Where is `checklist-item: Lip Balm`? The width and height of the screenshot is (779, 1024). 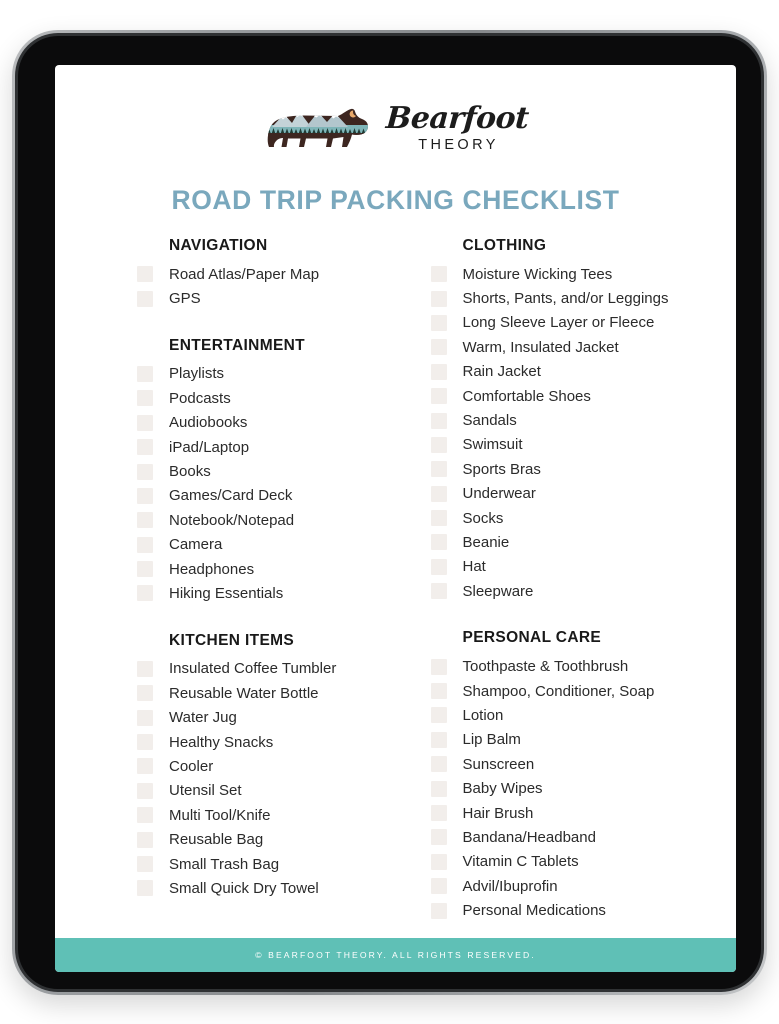 checklist-item: Lip Balm is located at coordinates (583, 740).